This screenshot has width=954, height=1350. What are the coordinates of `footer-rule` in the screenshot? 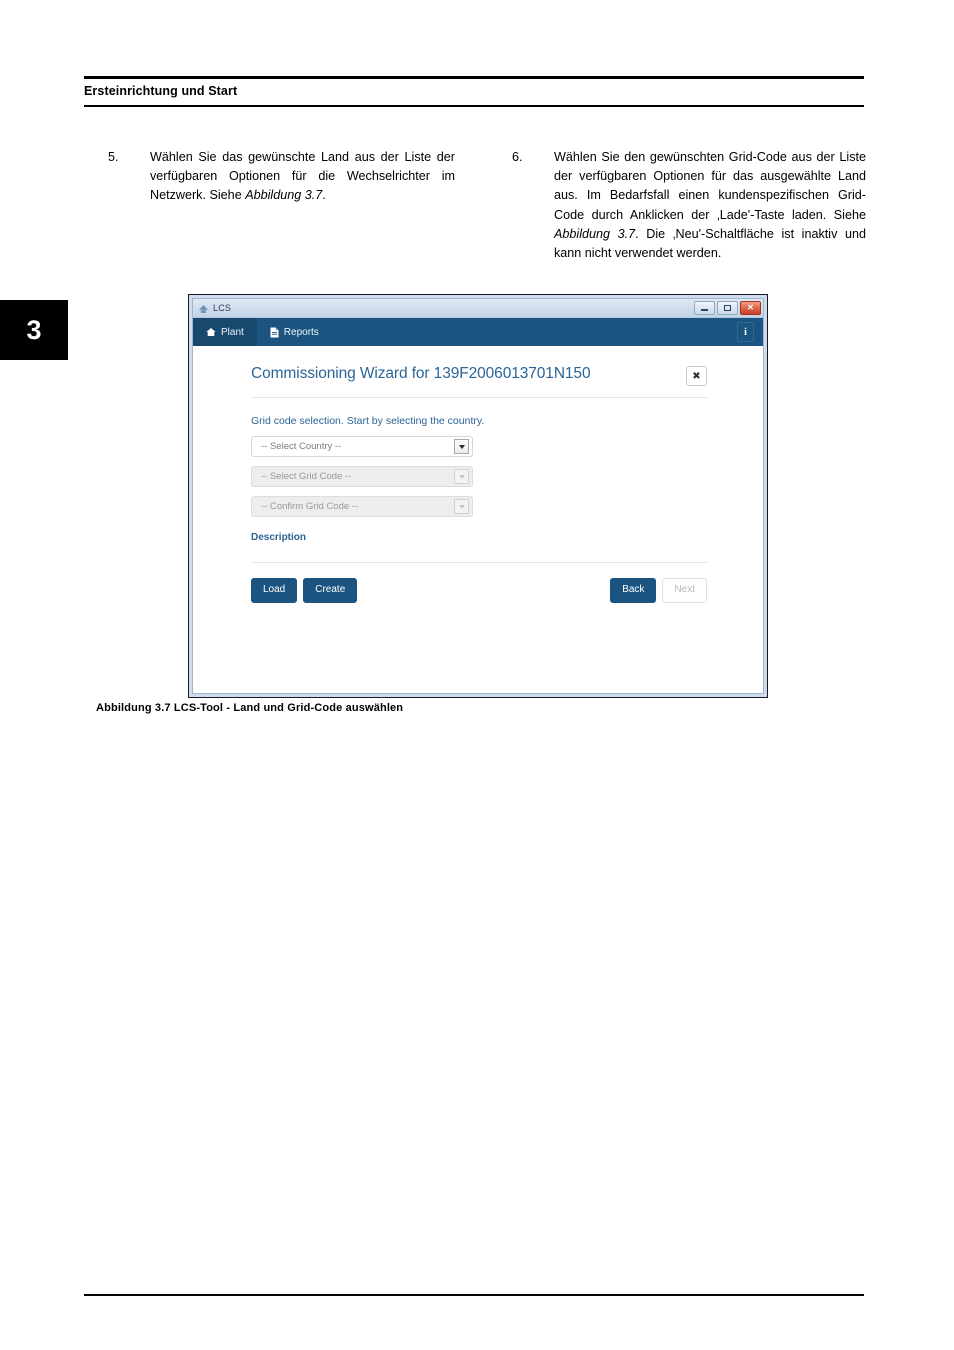 It's located at (474, 1295).